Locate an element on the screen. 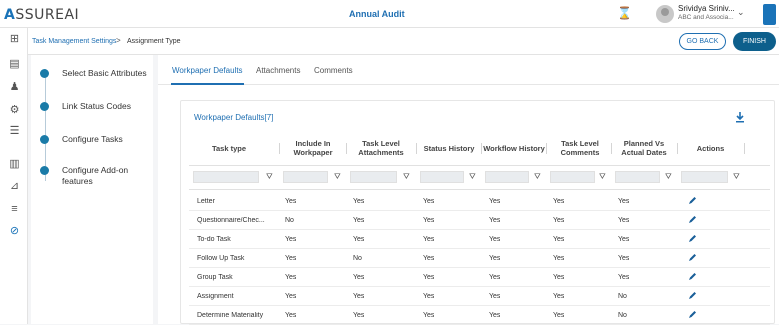  app-logo: ASSUREAI is located at coordinates (41, 15).